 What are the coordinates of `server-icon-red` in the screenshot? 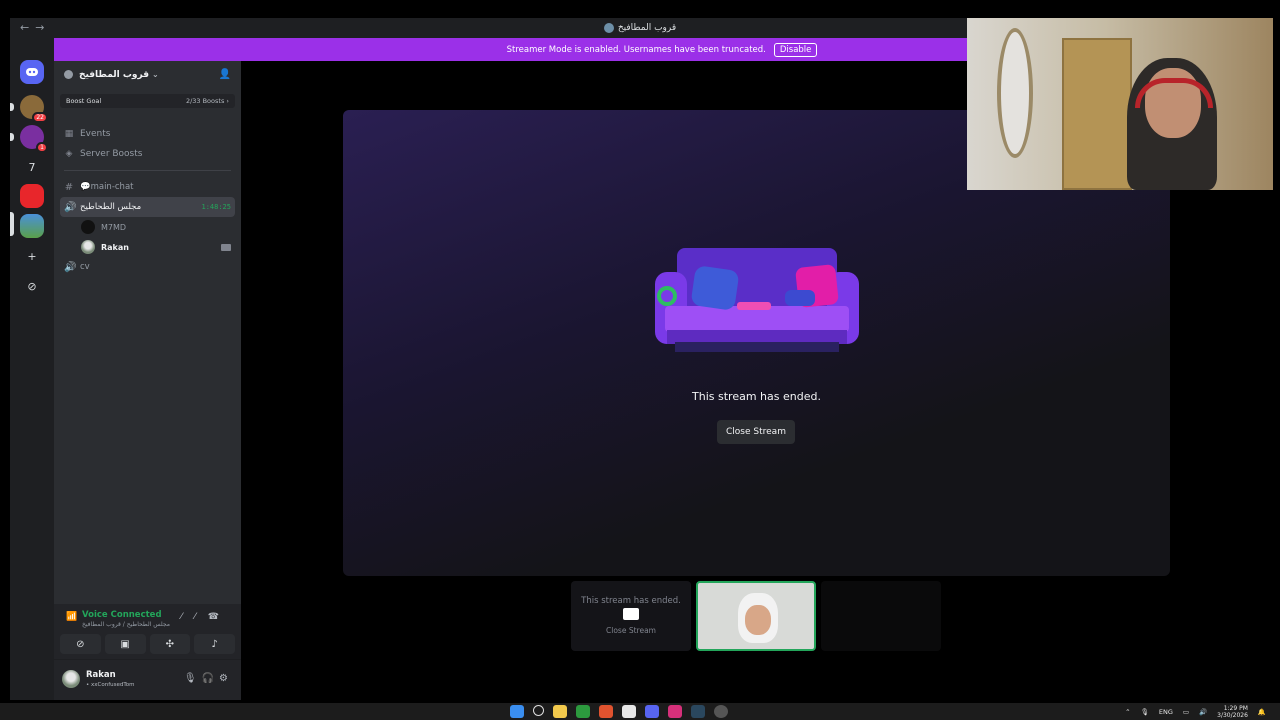 It's located at (32, 196).